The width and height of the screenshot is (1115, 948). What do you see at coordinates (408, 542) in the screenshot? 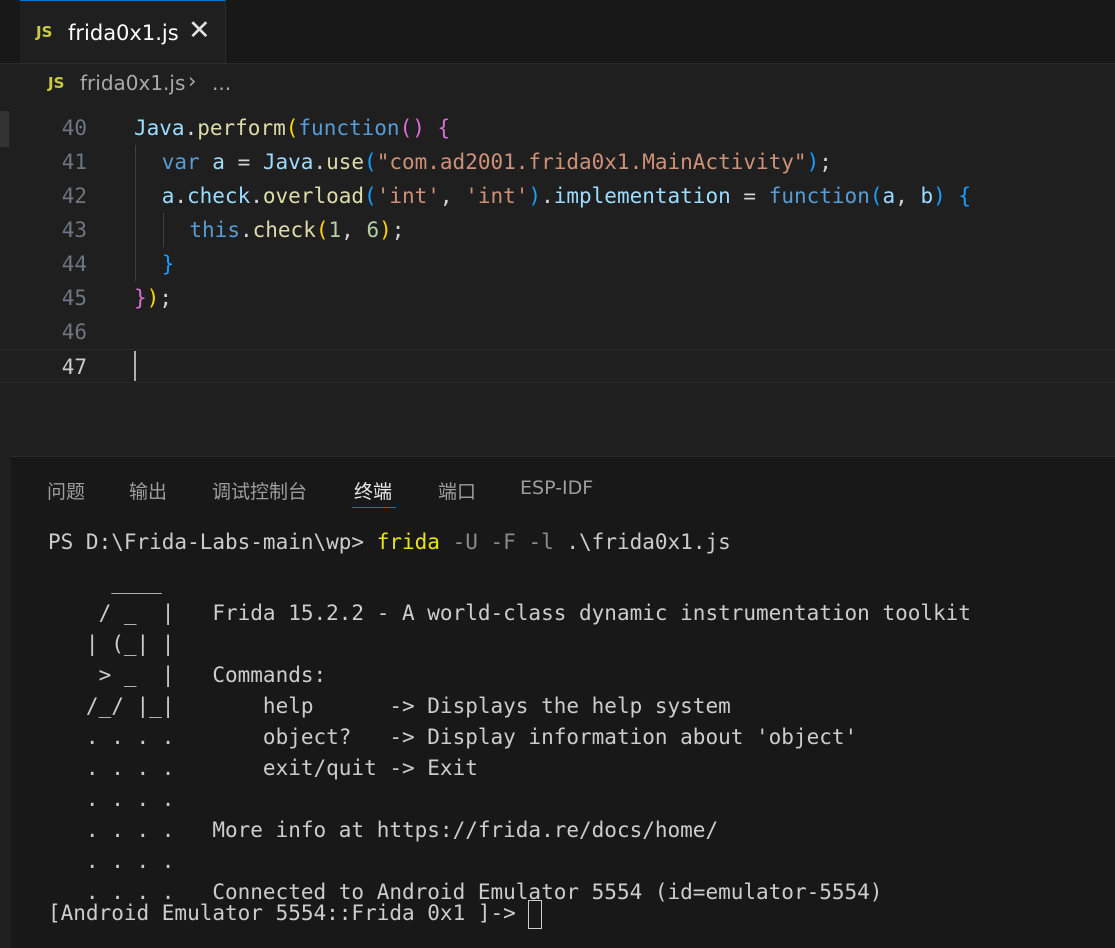
I see `terminal-command: frida` at bounding box center [408, 542].